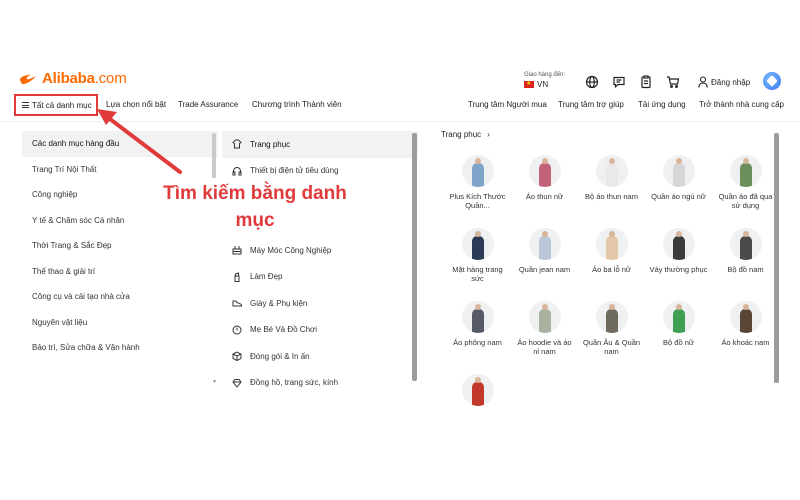  What do you see at coordinates (237, 356) in the screenshot?
I see `package-icon` at bounding box center [237, 356].